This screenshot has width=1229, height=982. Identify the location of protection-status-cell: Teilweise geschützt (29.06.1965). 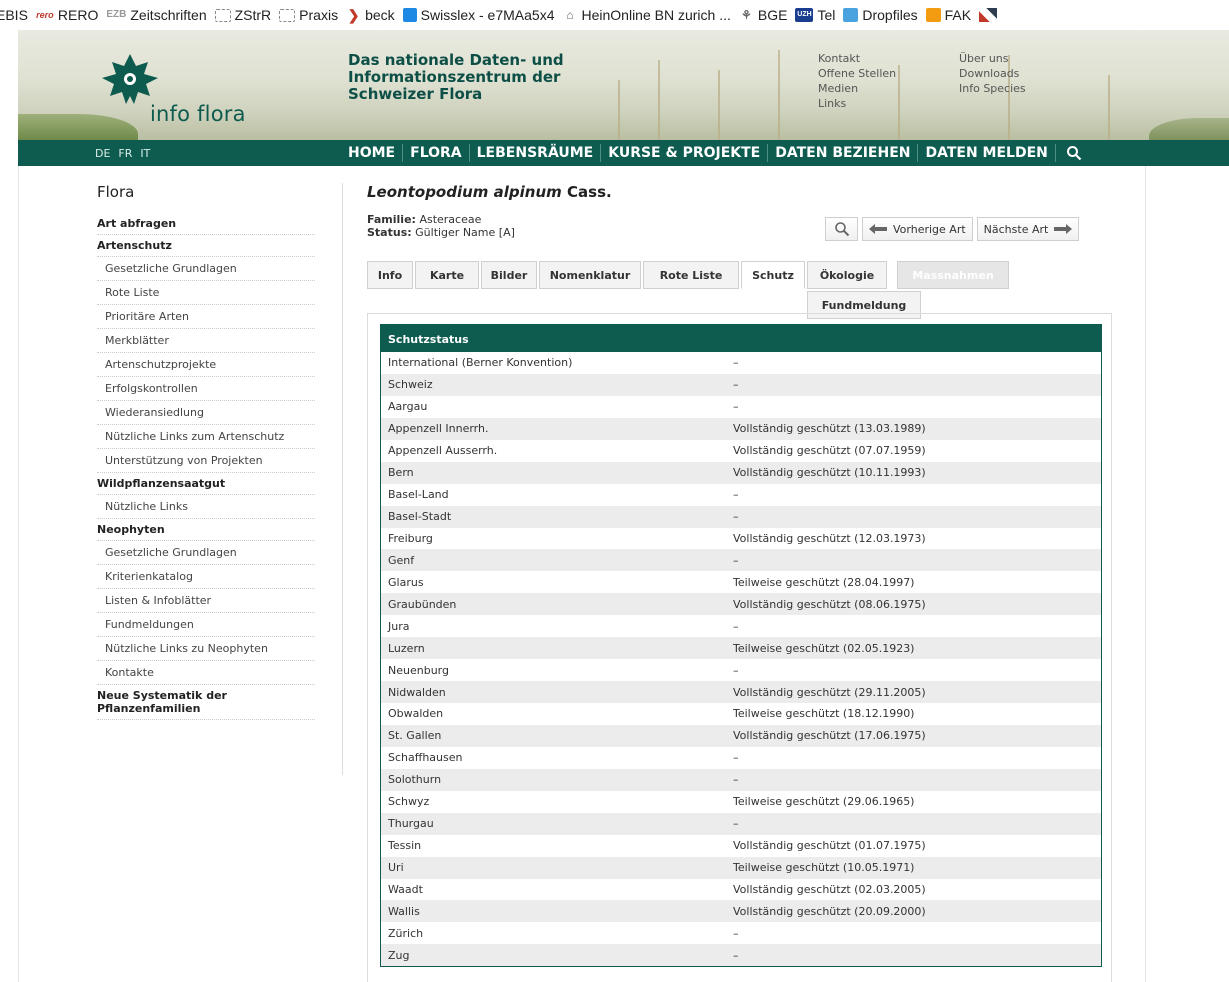
(824, 802).